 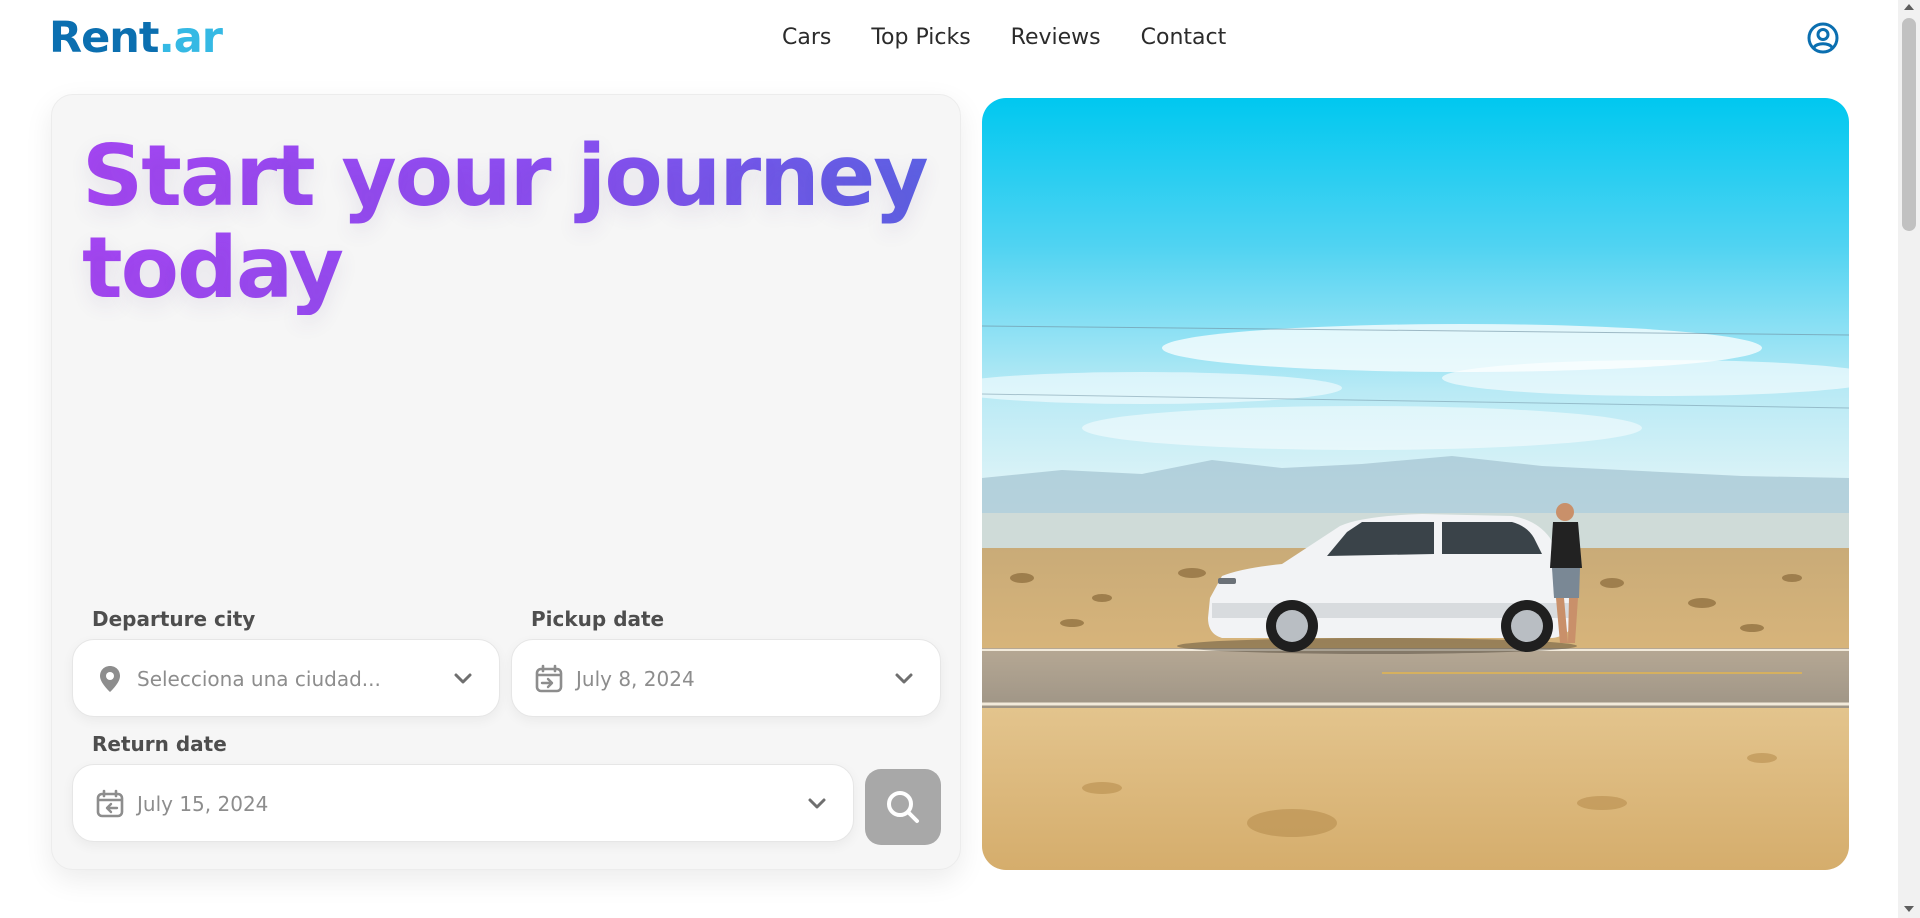 What do you see at coordinates (1909, 124) in the screenshot?
I see `scroll-thumb` at bounding box center [1909, 124].